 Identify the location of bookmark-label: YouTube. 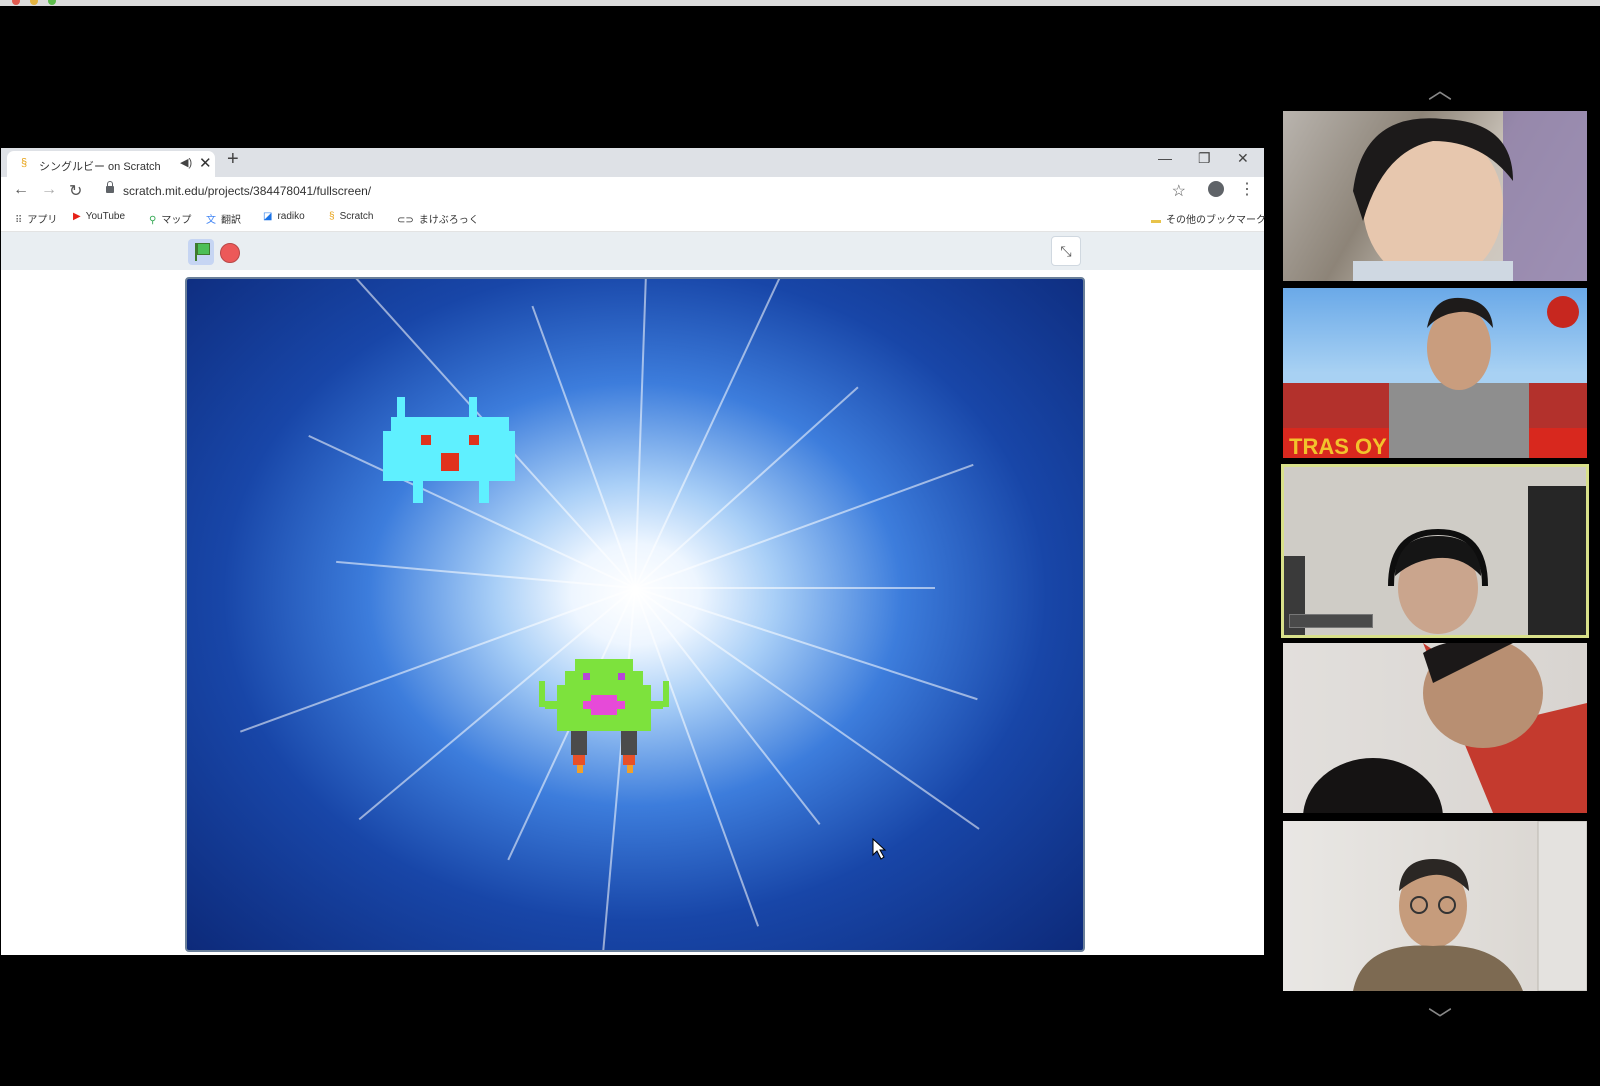
(105, 216).